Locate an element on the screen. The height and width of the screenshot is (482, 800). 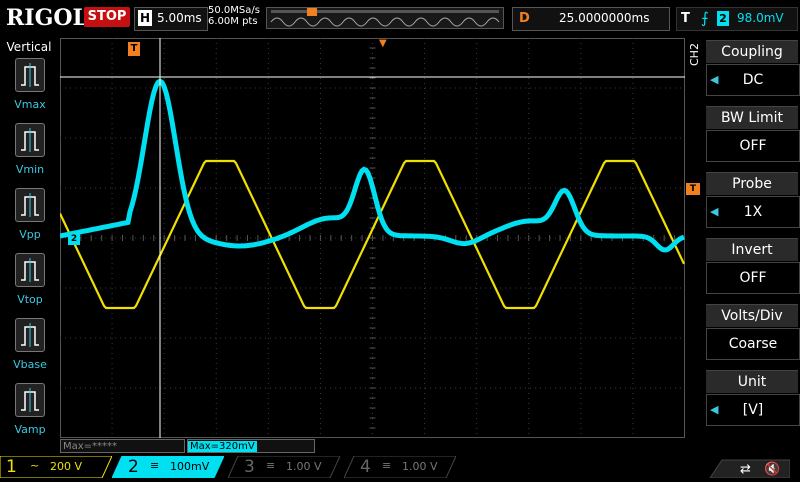
coupling-icon: ~ is located at coordinates (35, 465).